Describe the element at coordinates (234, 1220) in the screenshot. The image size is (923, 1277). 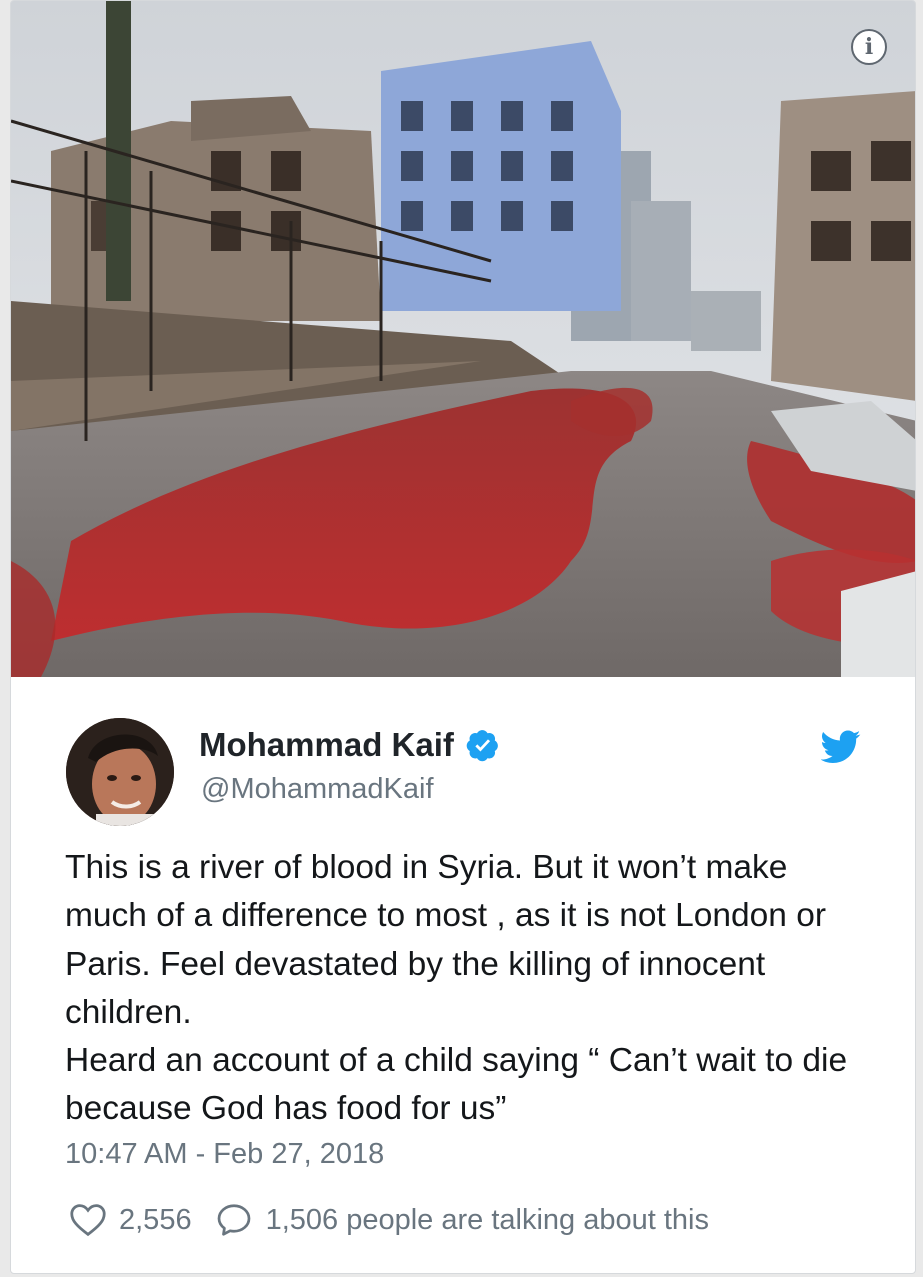
I see `speech-bubble-icon` at that location.